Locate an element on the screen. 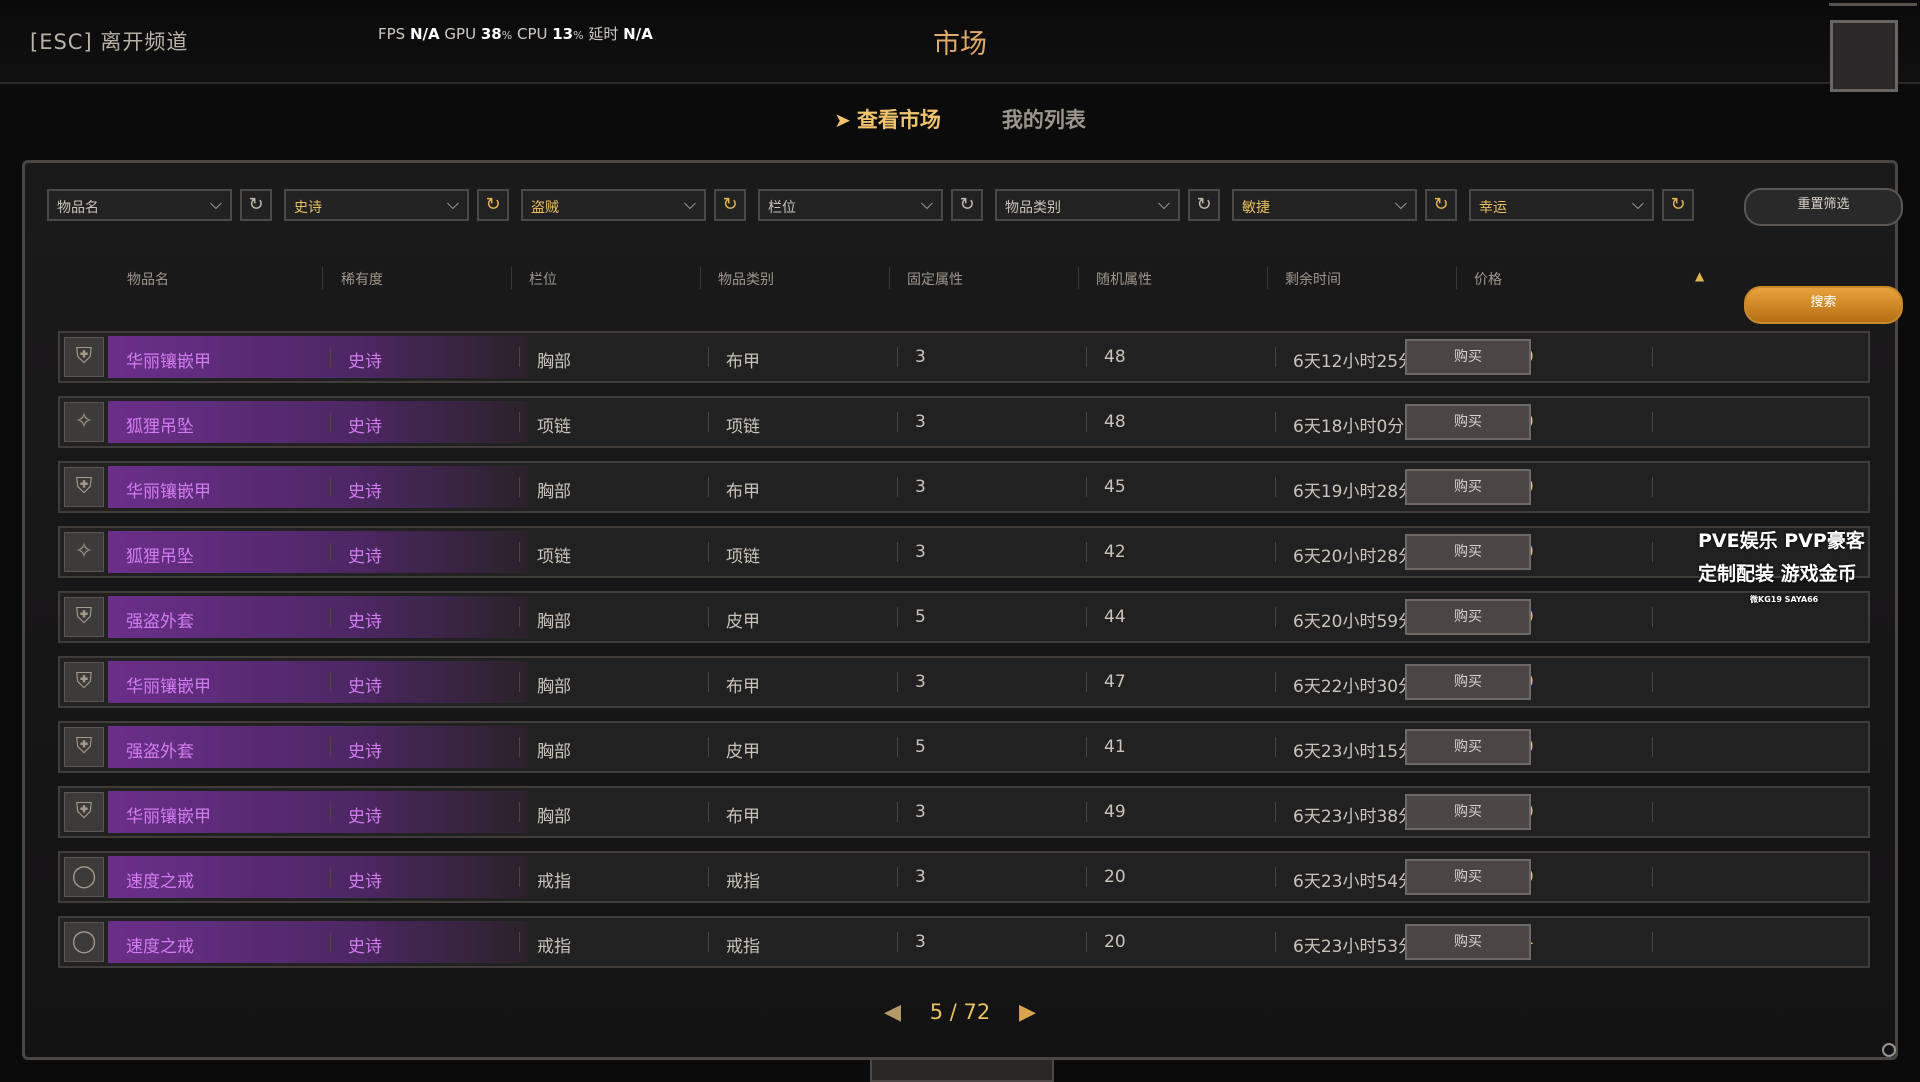 The width and height of the screenshot is (1920, 1082). filter-rarity: 史诗 ⌵ is located at coordinates (376, 205).